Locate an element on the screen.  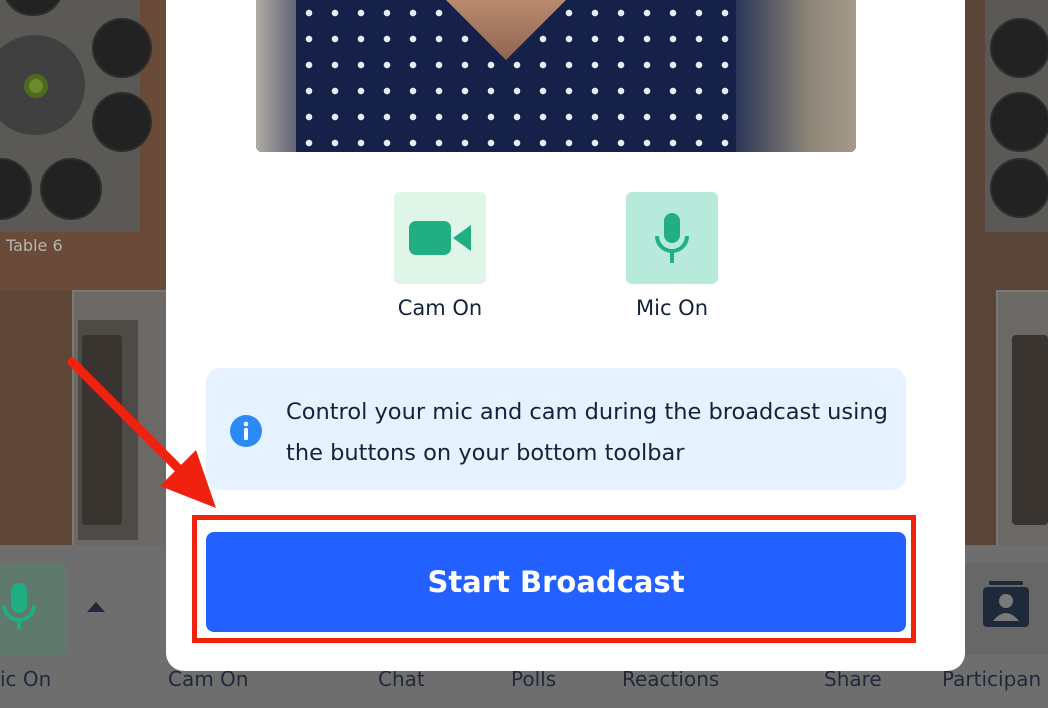
cam-toggle-button is located at coordinates (440, 238).